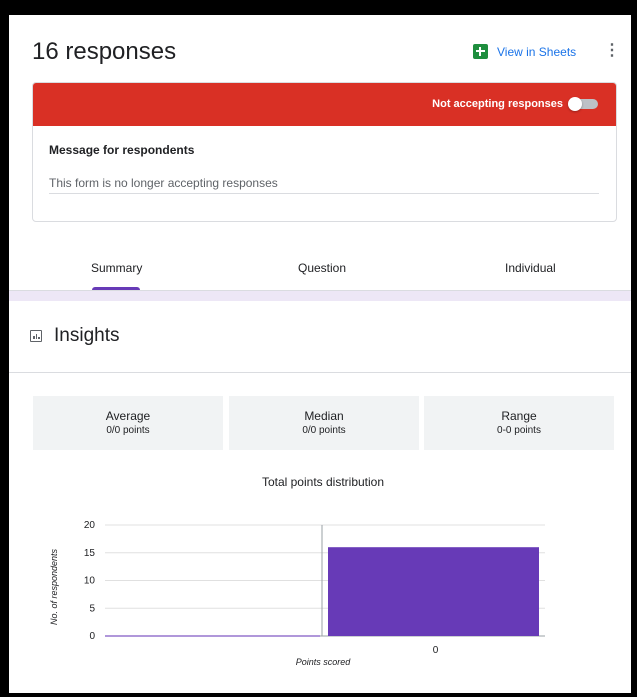 Image resolution: width=637 pixels, height=697 pixels. What do you see at coordinates (128, 416) in the screenshot?
I see `stat-average-label: Average` at bounding box center [128, 416].